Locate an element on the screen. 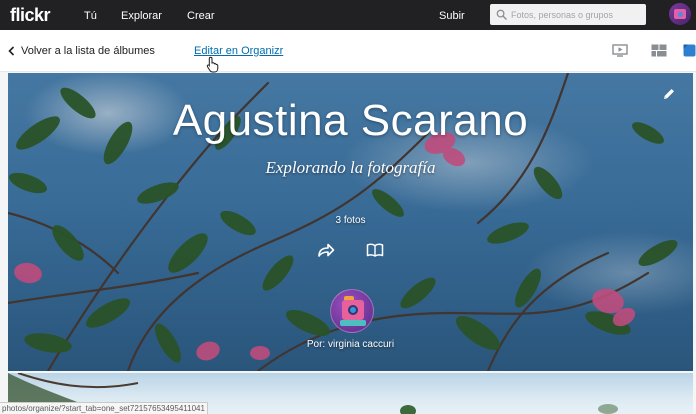 The height and width of the screenshot is (414, 696). share-icon is located at coordinates (326, 250).